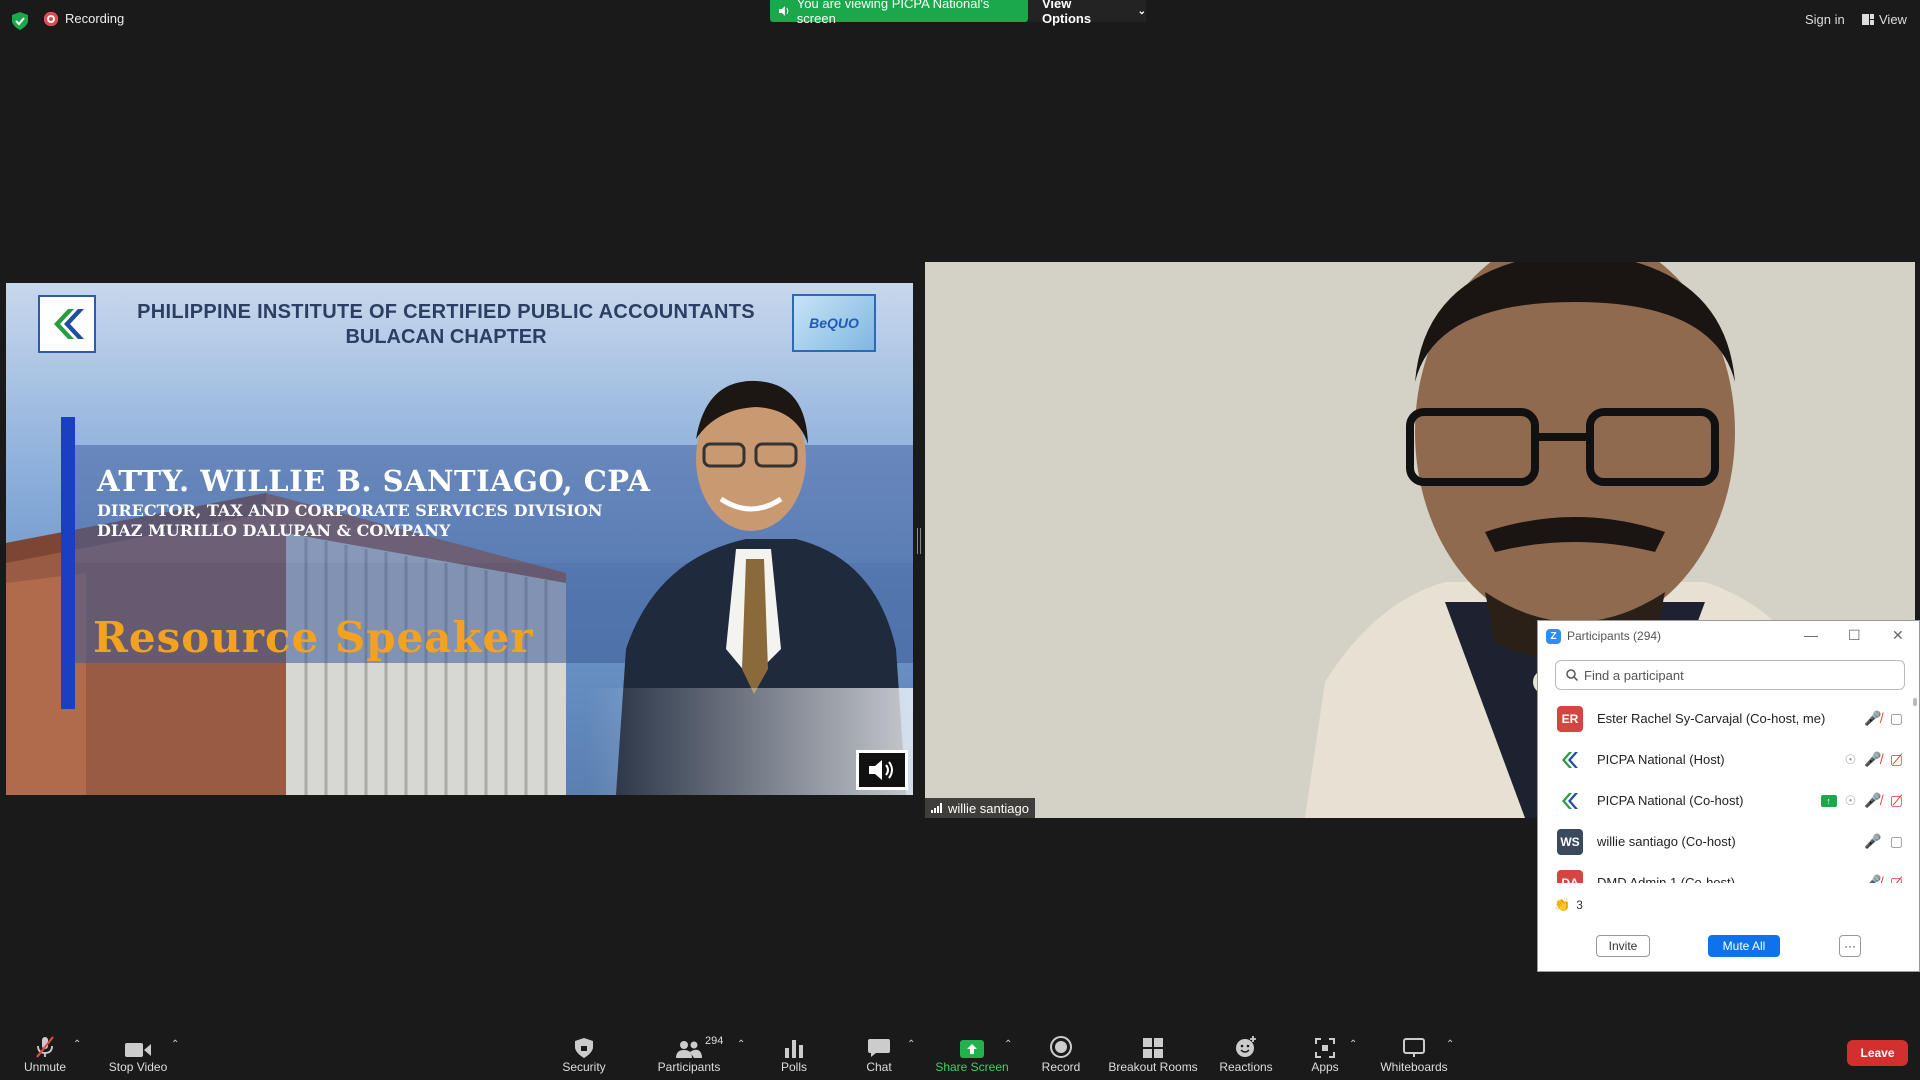 This screenshot has height=1080, width=1920. What do you see at coordinates (783, 11) in the screenshot?
I see `speaker-icon` at bounding box center [783, 11].